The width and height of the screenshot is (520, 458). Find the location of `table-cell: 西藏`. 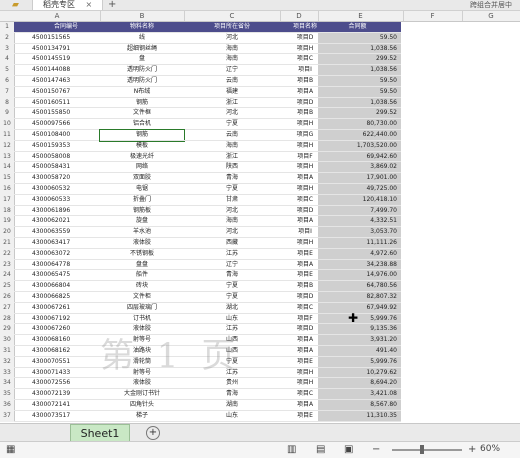

table-cell: 西藏 is located at coordinates (232, 243).